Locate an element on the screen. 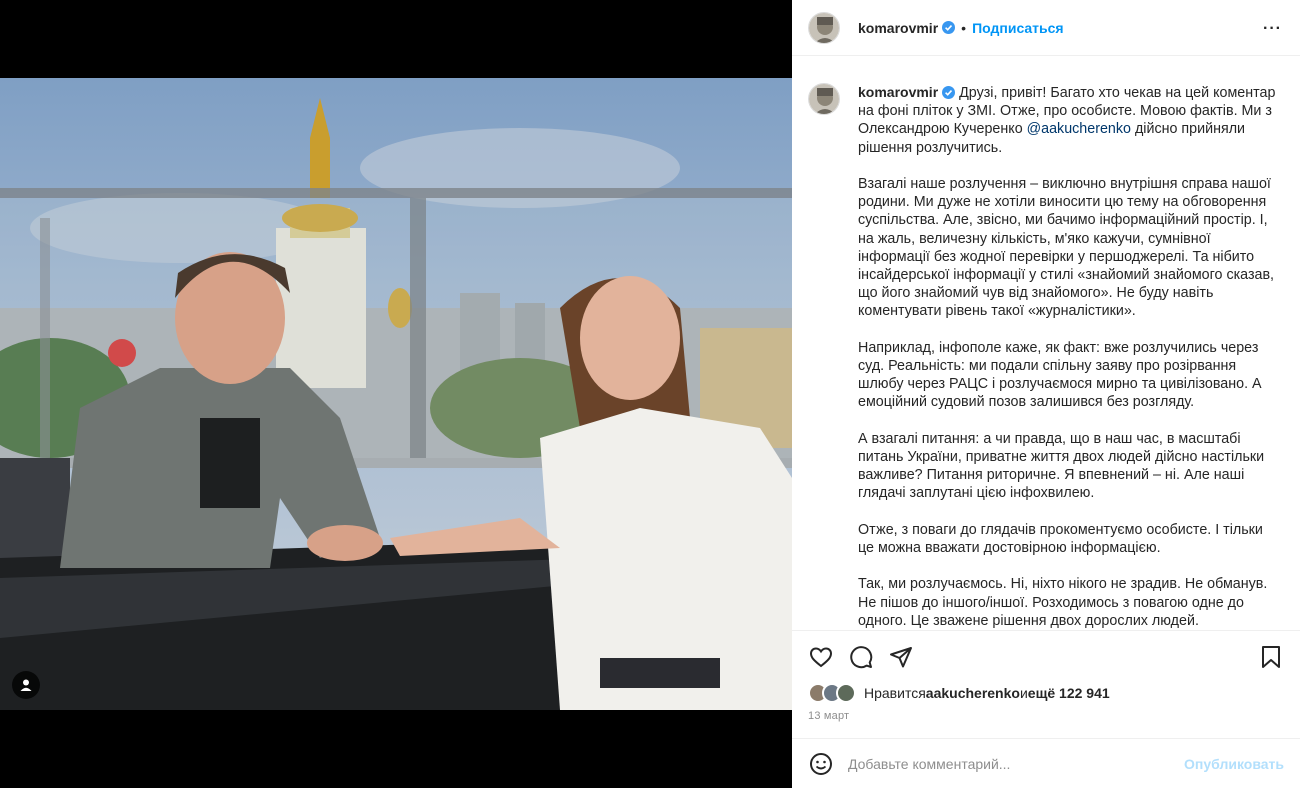  avatar is located at coordinates (846, 693).